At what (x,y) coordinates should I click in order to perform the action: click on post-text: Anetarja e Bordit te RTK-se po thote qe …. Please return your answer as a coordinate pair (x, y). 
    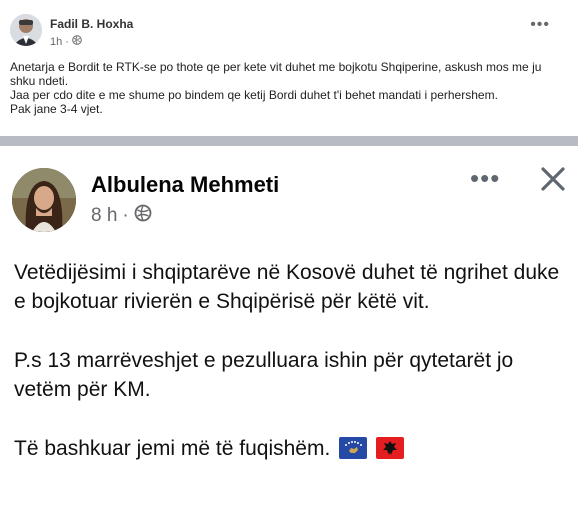
    Looking at the image, I should click on (280, 88).